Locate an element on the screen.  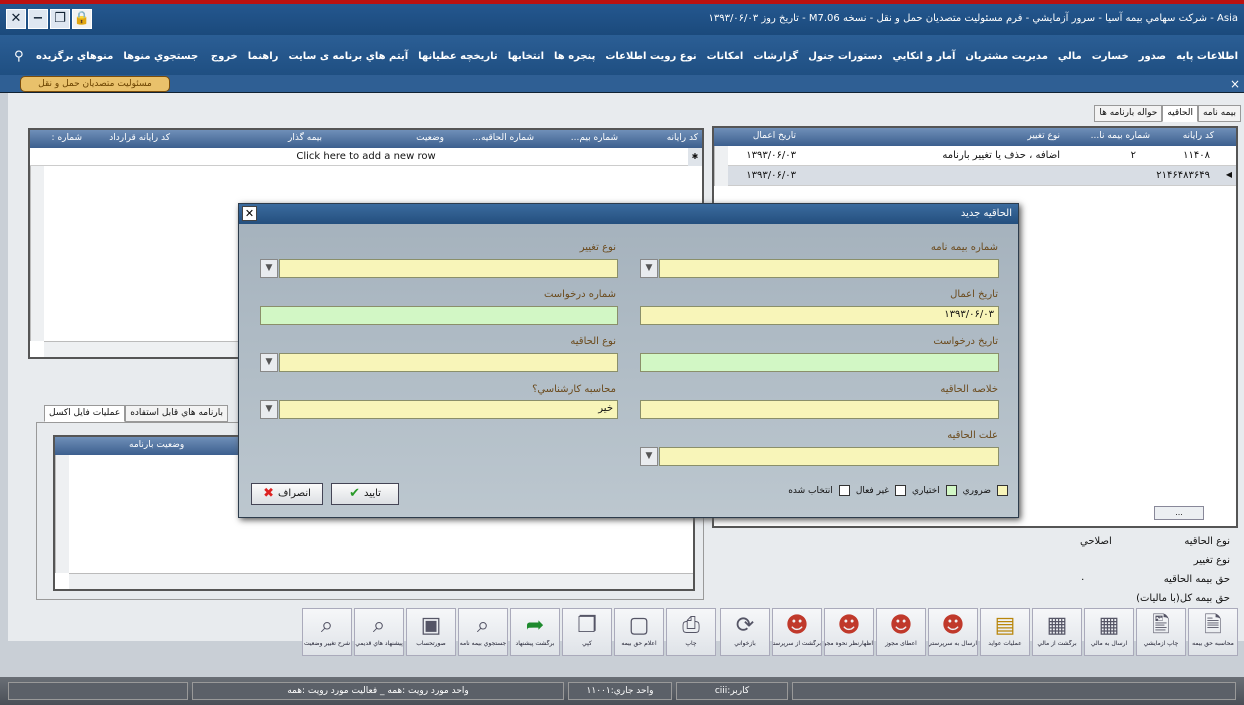
minimize-window-button: − is located at coordinates (38, 19).